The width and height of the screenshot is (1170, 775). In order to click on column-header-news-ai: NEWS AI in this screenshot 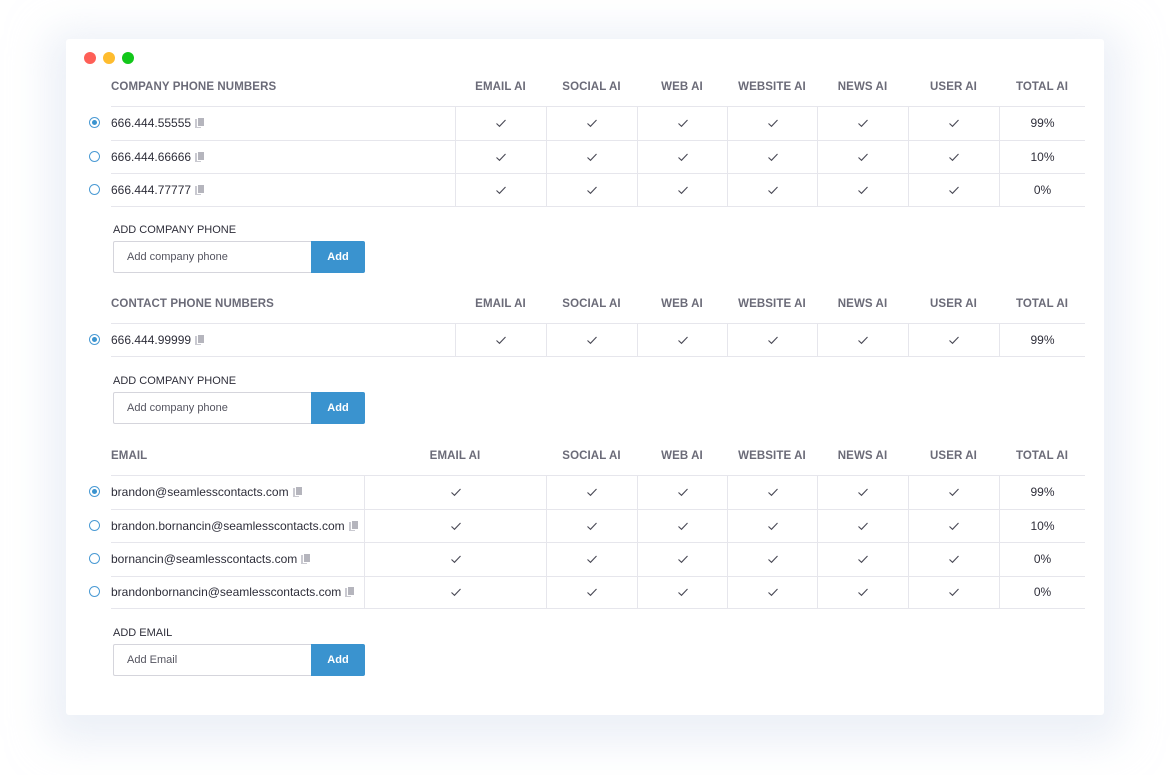, I will do `click(862, 87)`.